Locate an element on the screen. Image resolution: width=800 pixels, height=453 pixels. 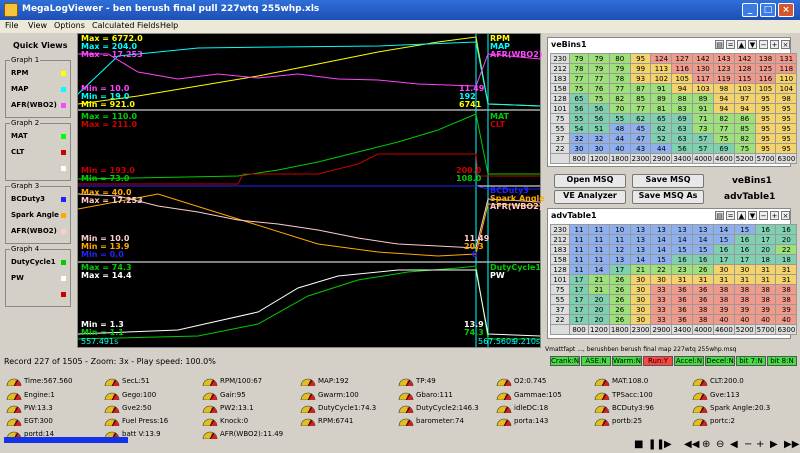
channel-spark-angle: Spark Angle is located at coordinates (35, 215).